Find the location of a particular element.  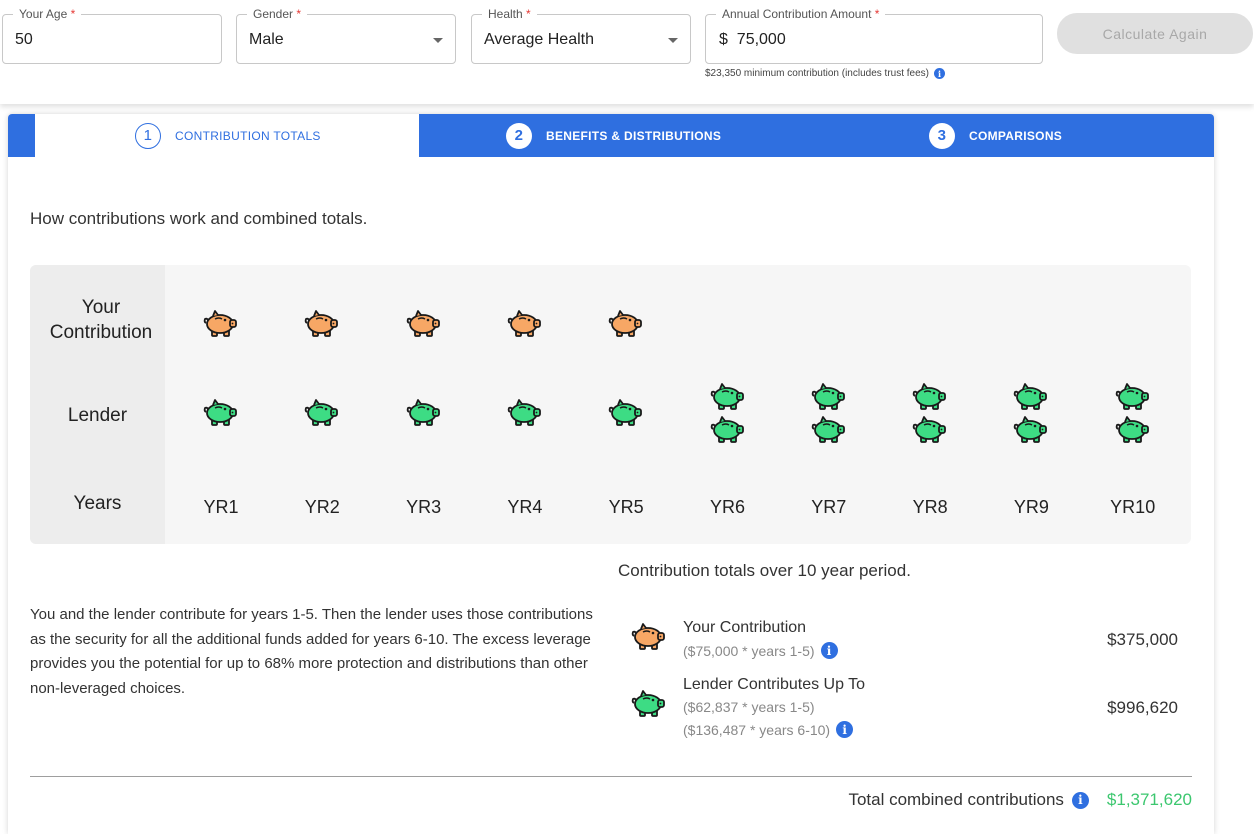

total-combined-amount: $1,371,620 is located at coordinates (1149, 799).